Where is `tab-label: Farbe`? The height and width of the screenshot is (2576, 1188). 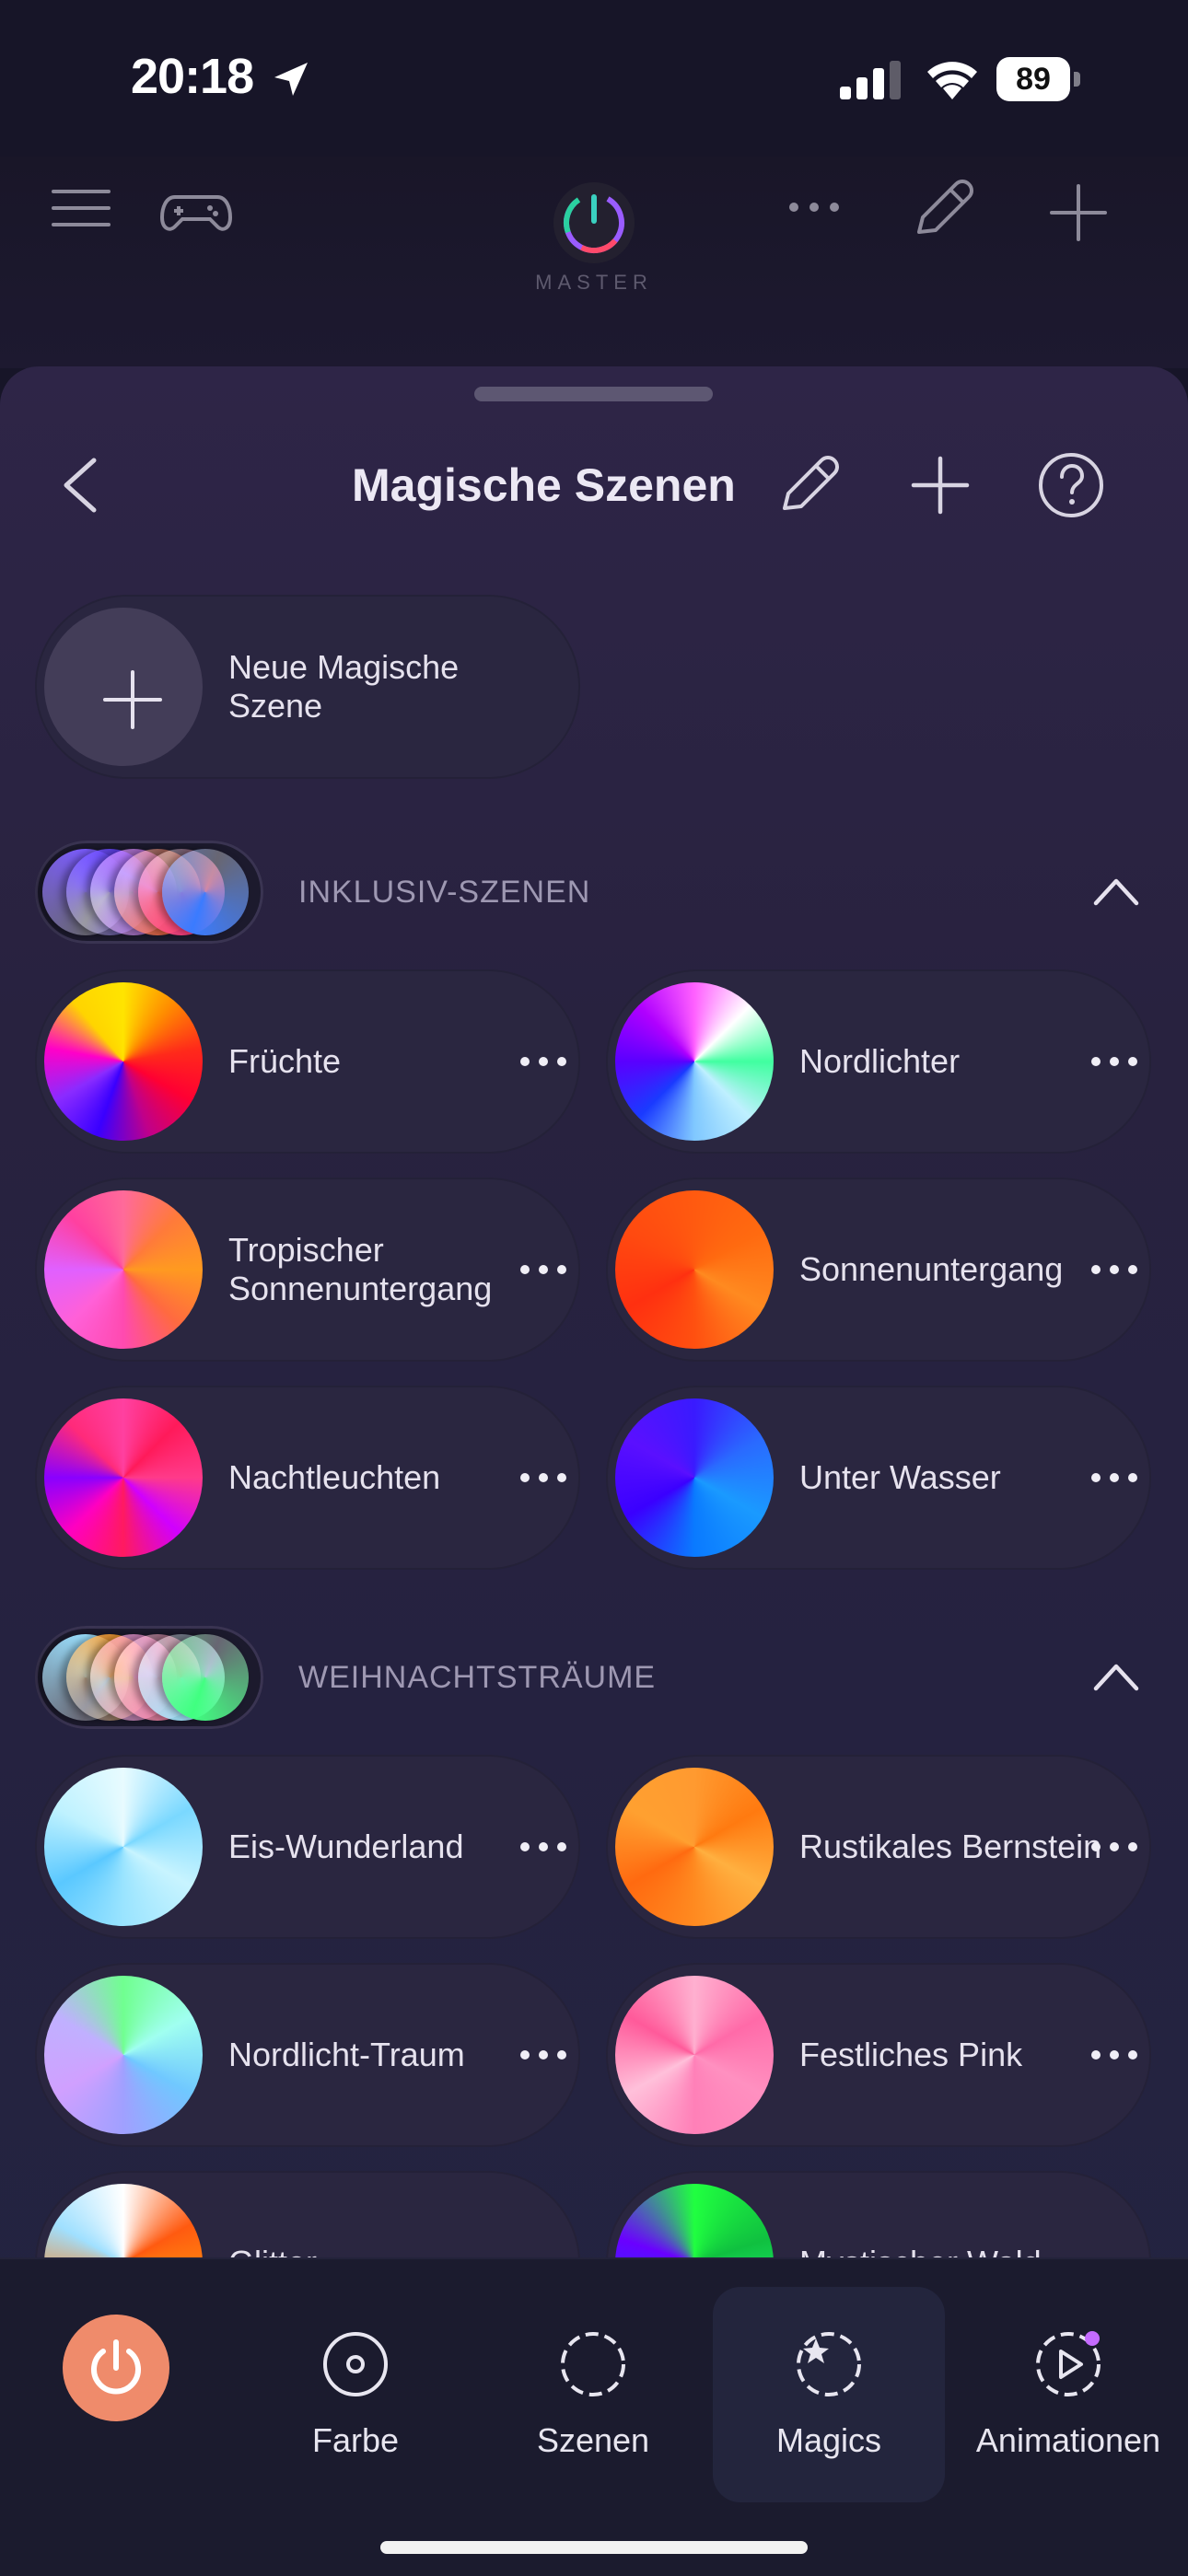
tab-label: Farbe is located at coordinates (355, 2440).